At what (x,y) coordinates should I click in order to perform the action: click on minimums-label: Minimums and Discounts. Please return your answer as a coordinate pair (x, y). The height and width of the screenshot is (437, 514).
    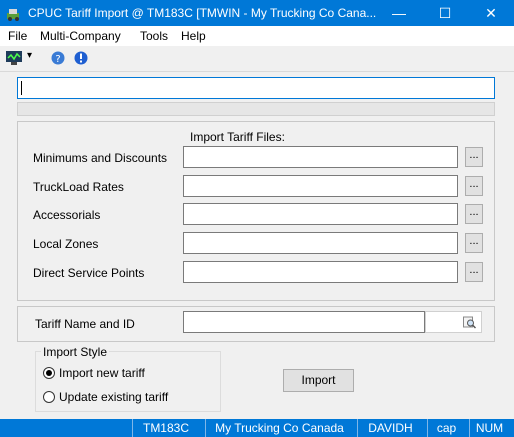
    Looking at the image, I should click on (100, 158).